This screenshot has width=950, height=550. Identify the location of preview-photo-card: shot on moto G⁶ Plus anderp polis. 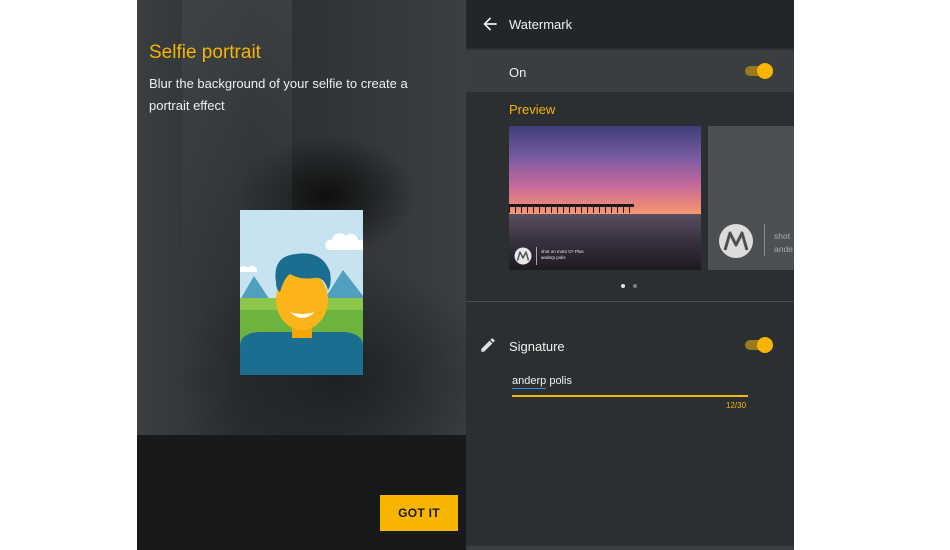
(605, 198).